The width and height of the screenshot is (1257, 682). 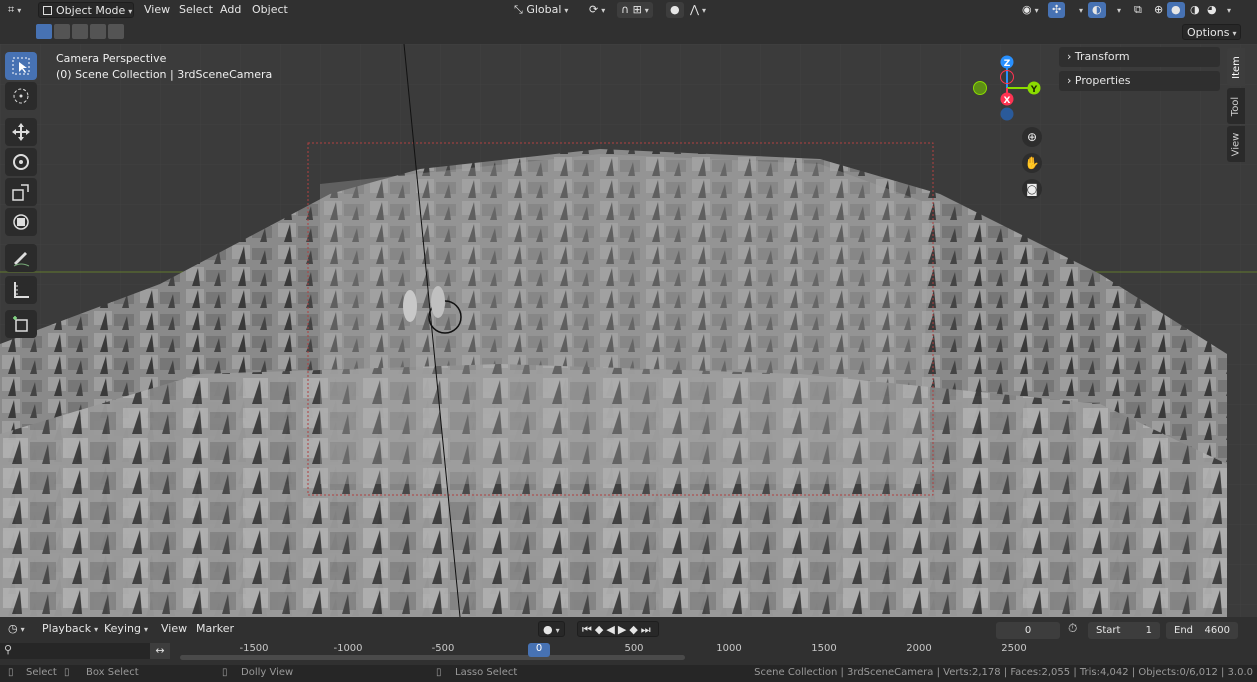 I want to click on shading-solid: ●, so click(x=1176, y=10).